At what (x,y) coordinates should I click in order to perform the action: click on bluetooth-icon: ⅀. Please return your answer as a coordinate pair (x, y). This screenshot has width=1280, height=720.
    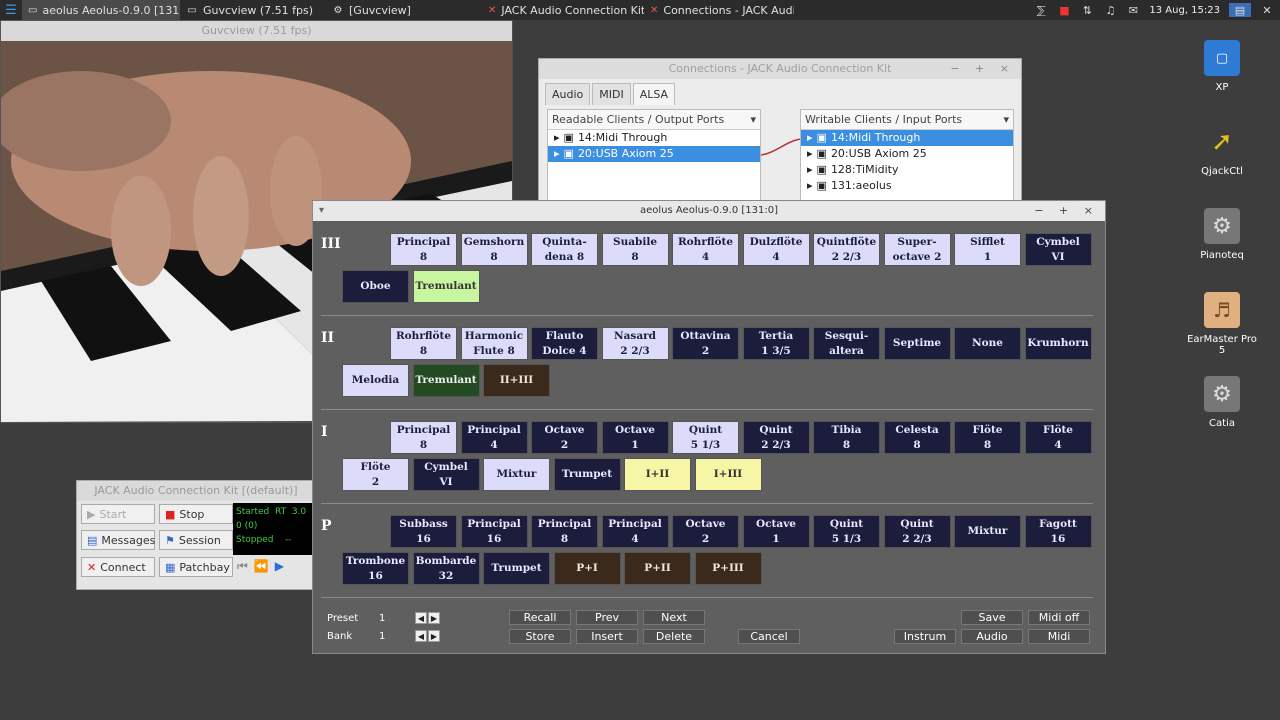
    Looking at the image, I should click on (1041, 10).